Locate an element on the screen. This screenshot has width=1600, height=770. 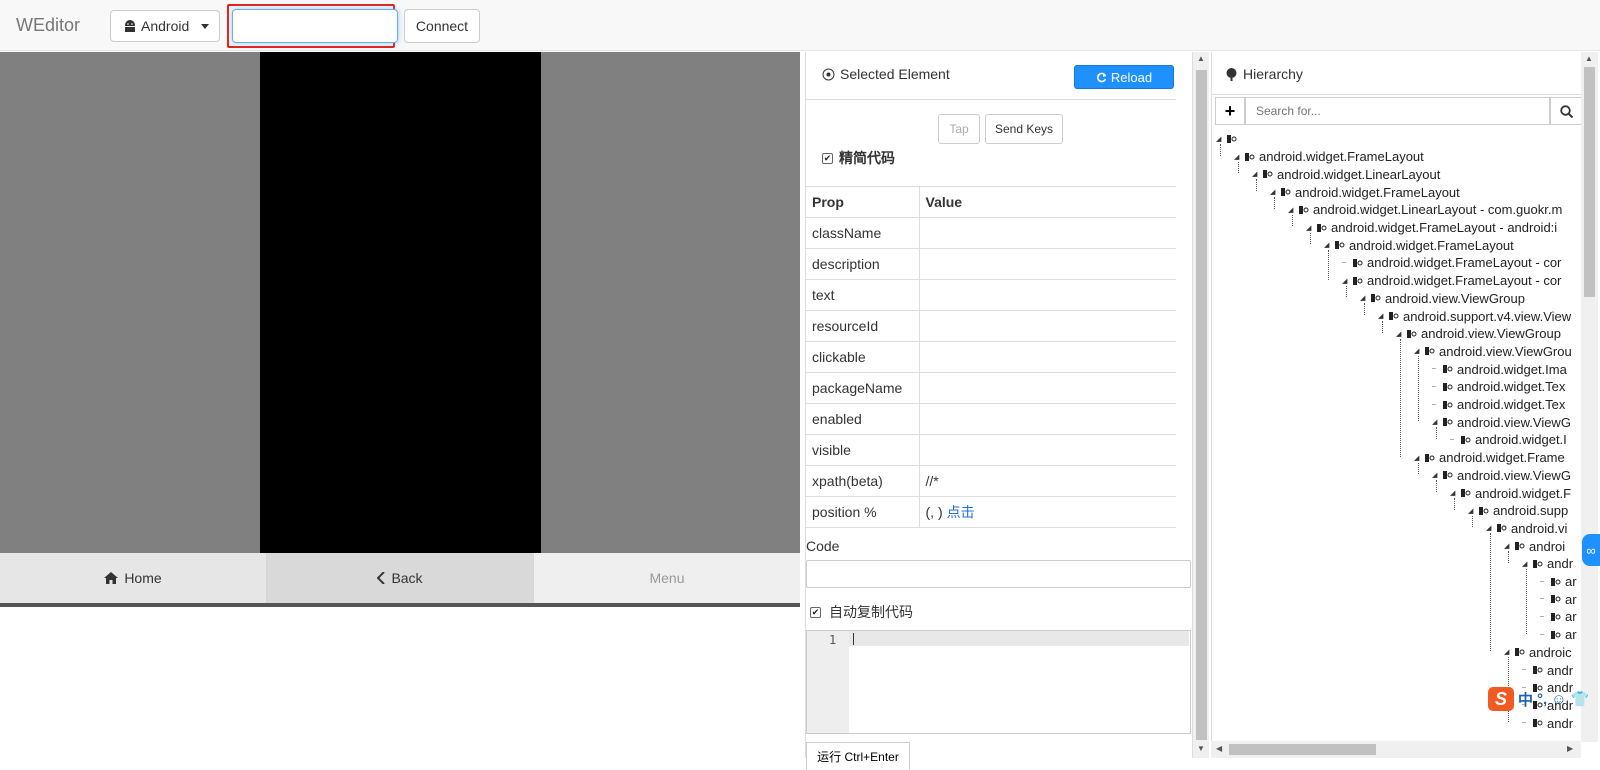
tree-node: ◢ android.widget.F is located at coordinates (1510, 493).